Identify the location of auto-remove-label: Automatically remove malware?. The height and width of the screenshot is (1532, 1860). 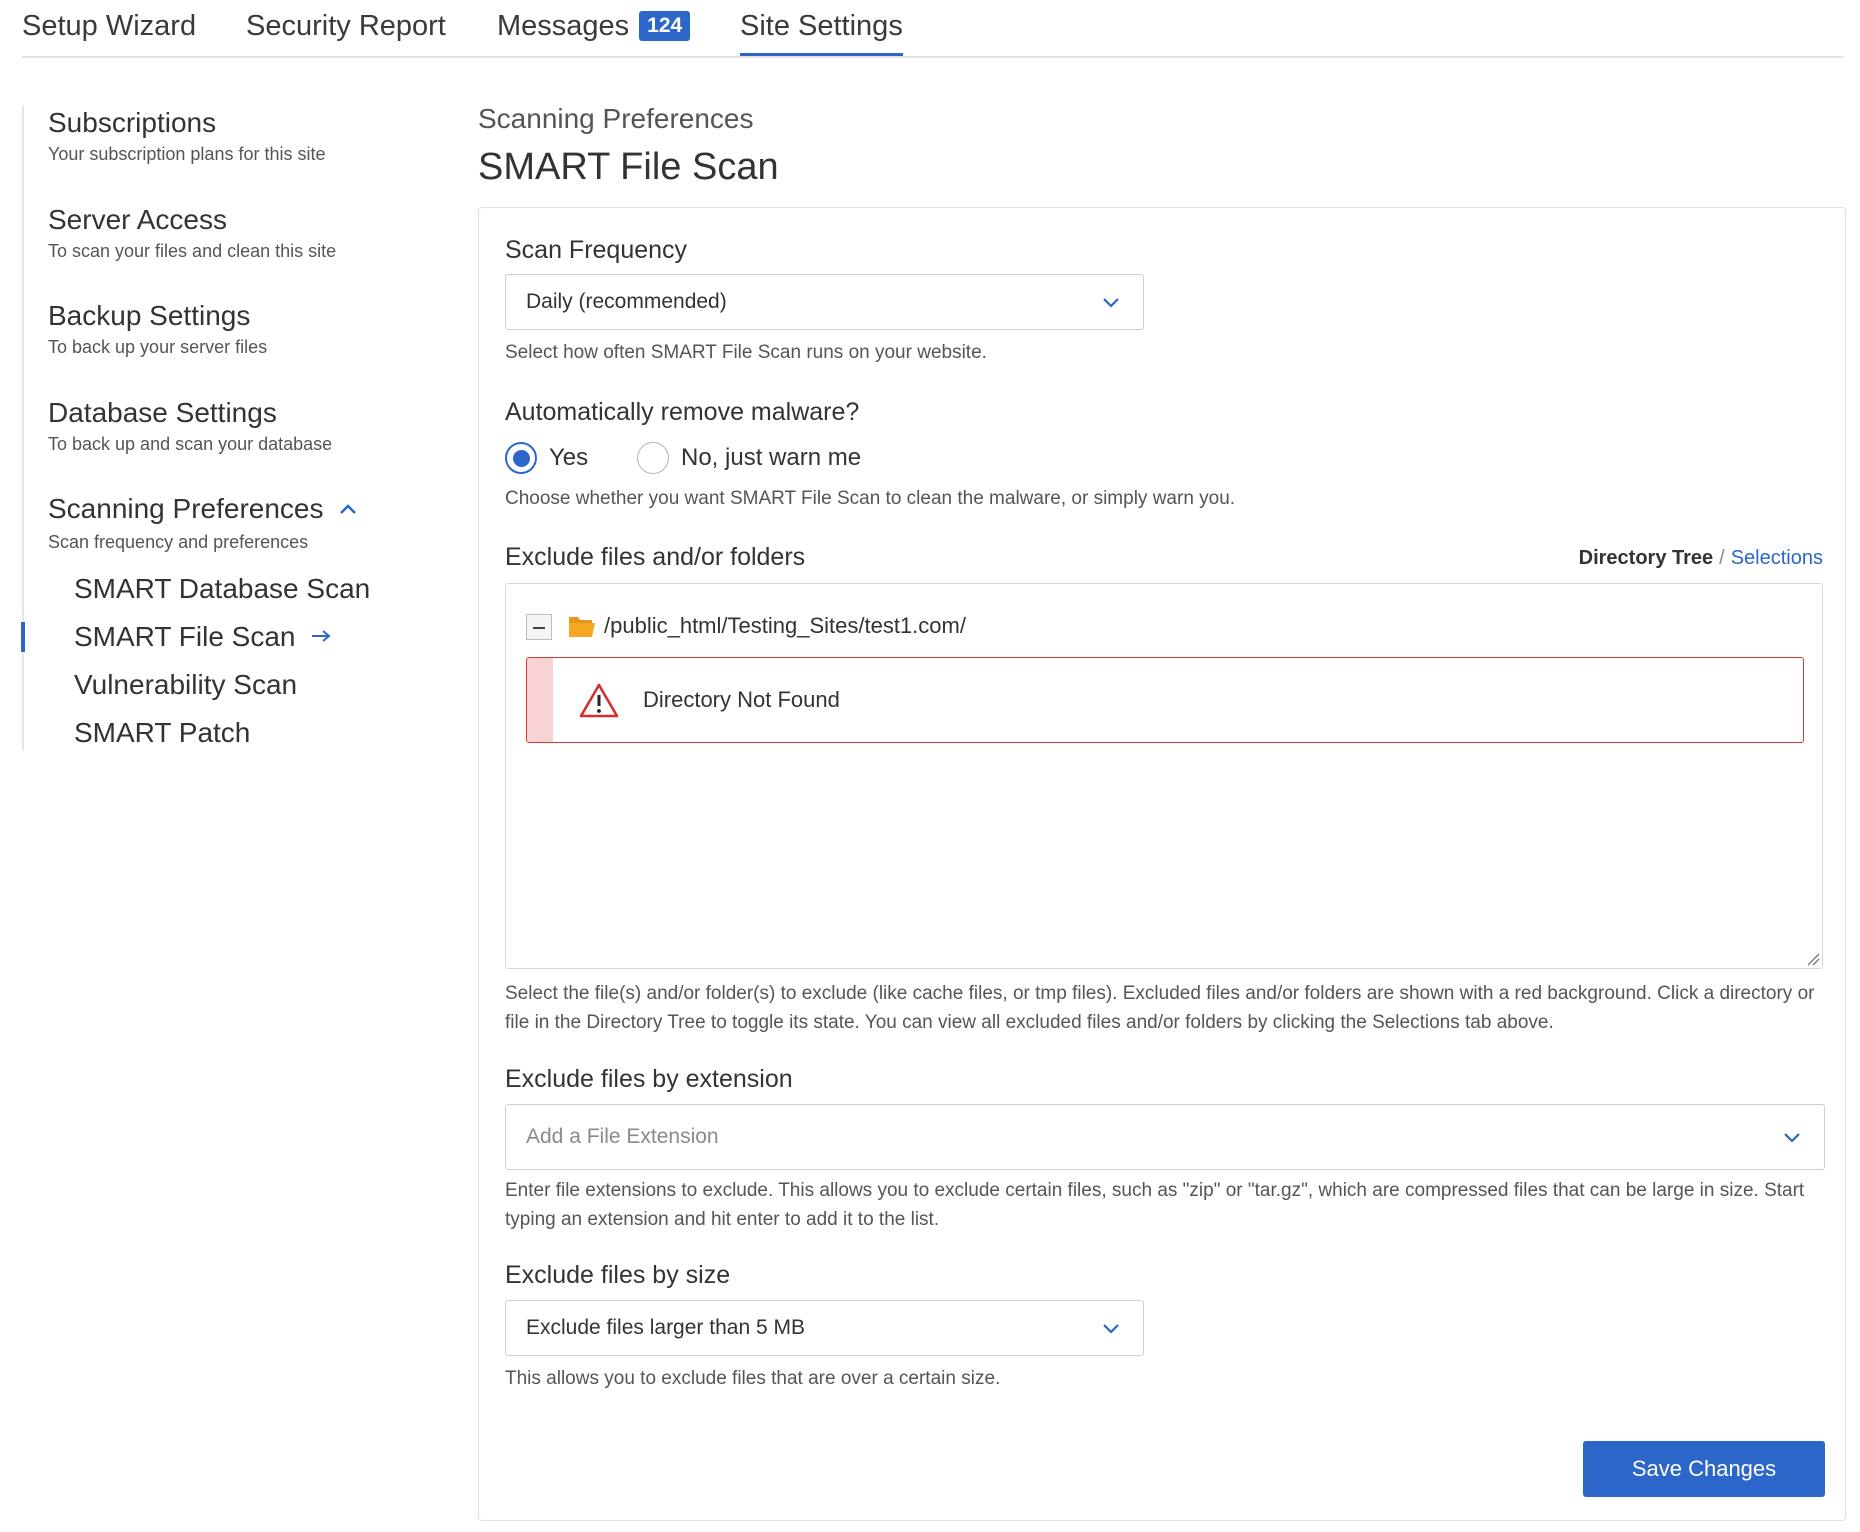
(682, 412).